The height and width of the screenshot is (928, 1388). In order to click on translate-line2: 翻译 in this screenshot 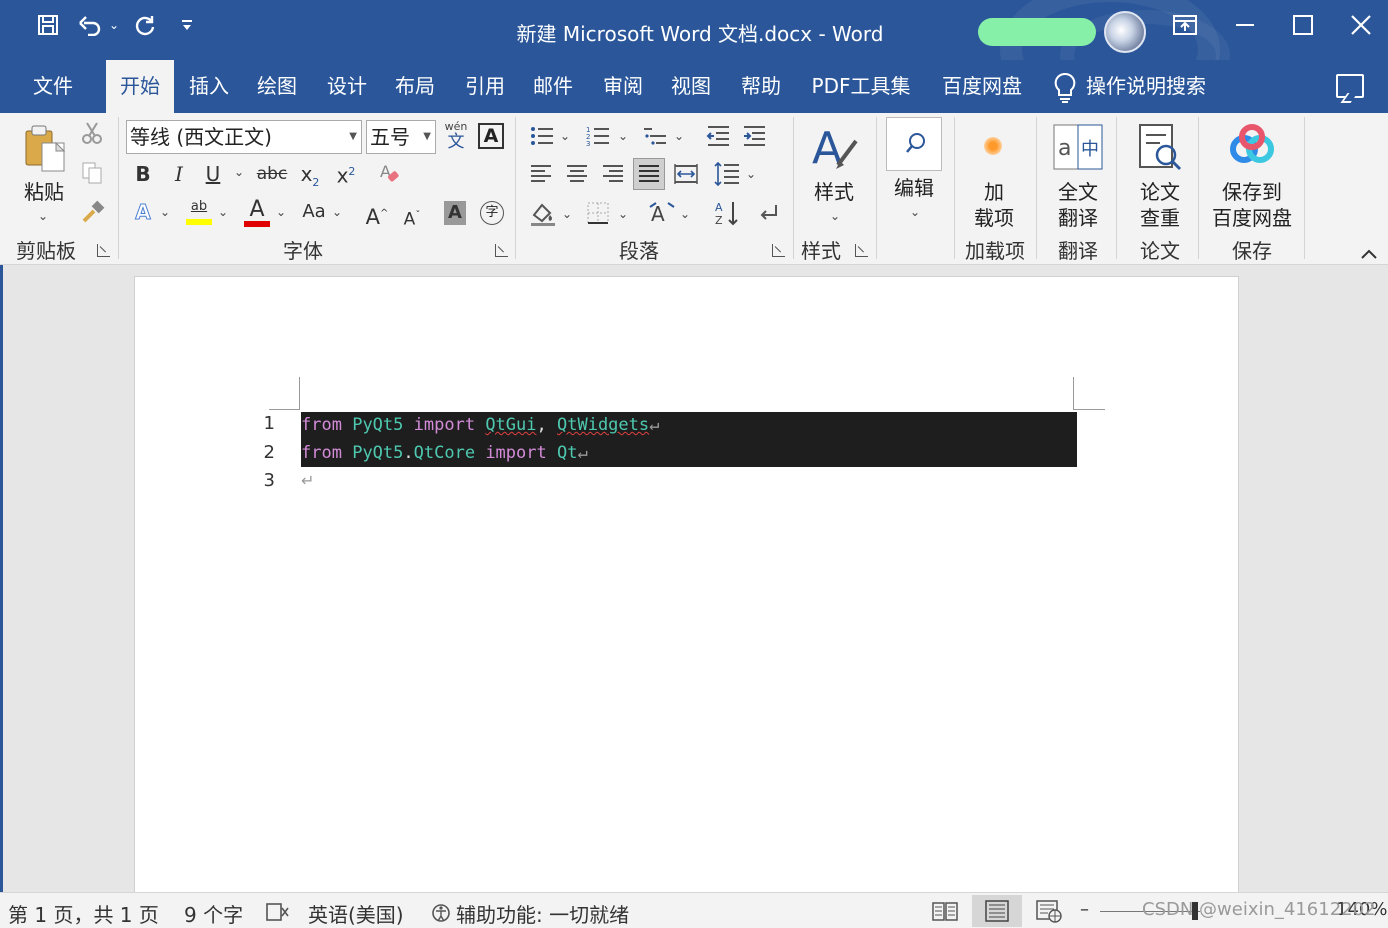, I will do `click(1078, 218)`.